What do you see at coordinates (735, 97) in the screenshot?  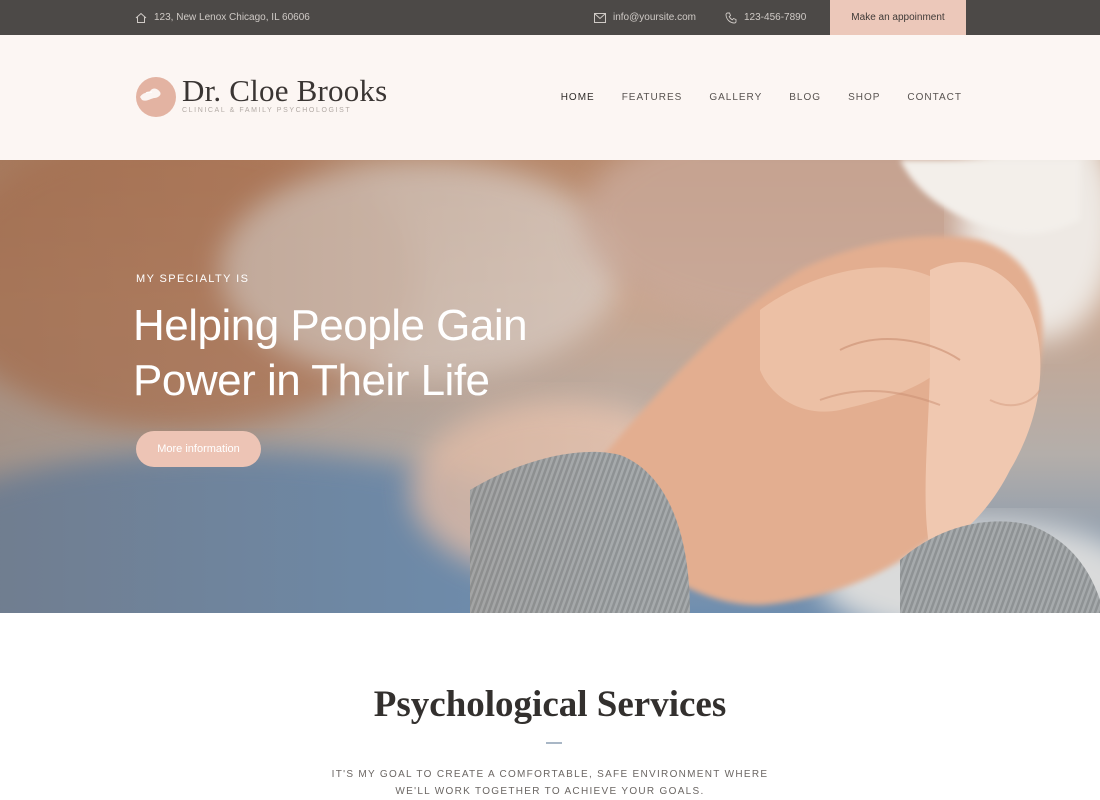 I see `nav-item-gallery: GALLERY` at bounding box center [735, 97].